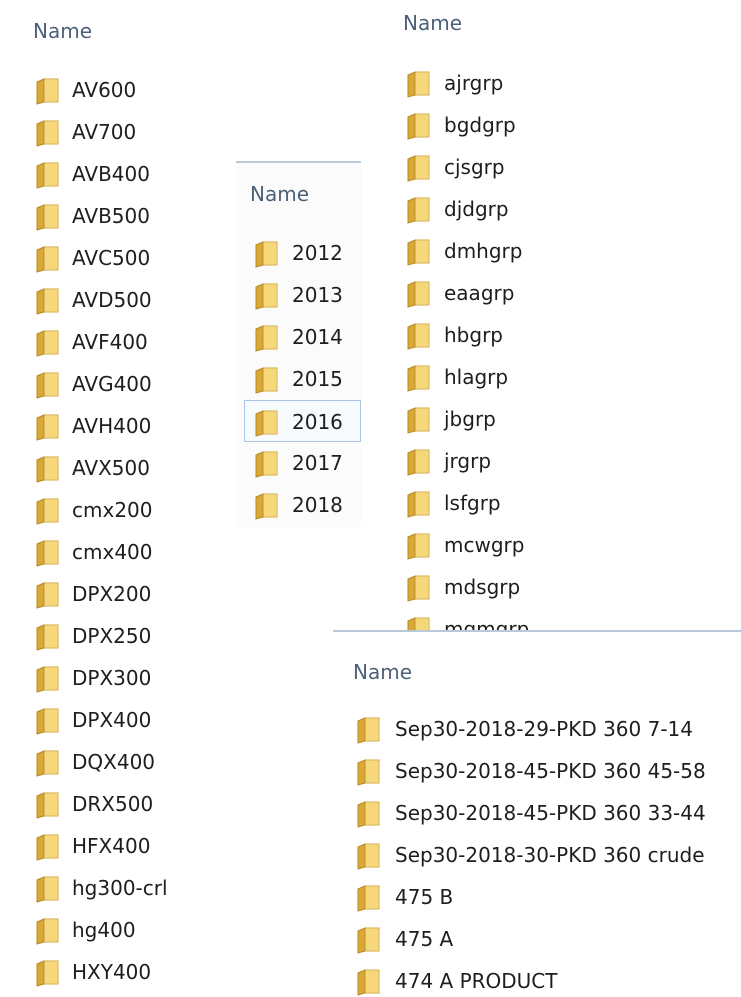 Image resolution: width=741 pixels, height=997 pixels. I want to click on folder-name: jbgrp, so click(470, 419).